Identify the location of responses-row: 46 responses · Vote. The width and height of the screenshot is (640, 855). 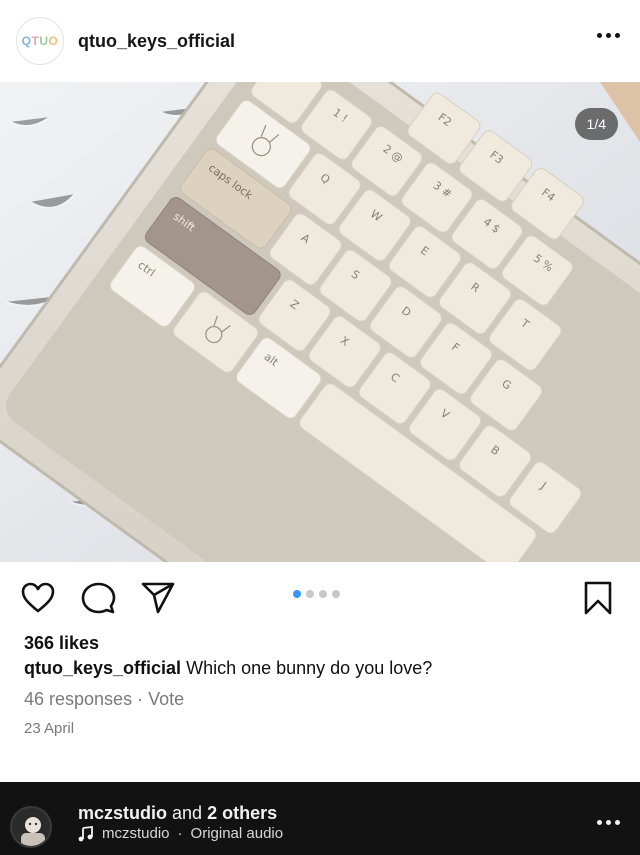
(104, 699).